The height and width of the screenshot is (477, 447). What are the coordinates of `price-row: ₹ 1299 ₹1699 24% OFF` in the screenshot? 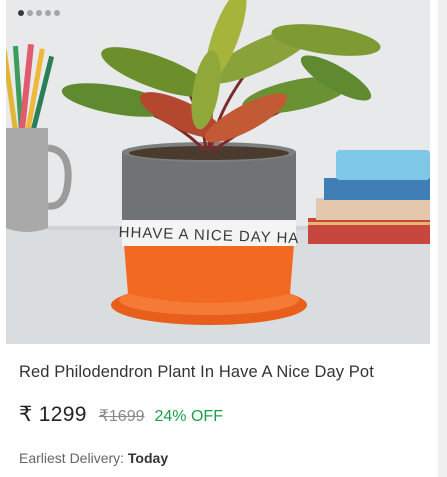 It's located at (121, 414).